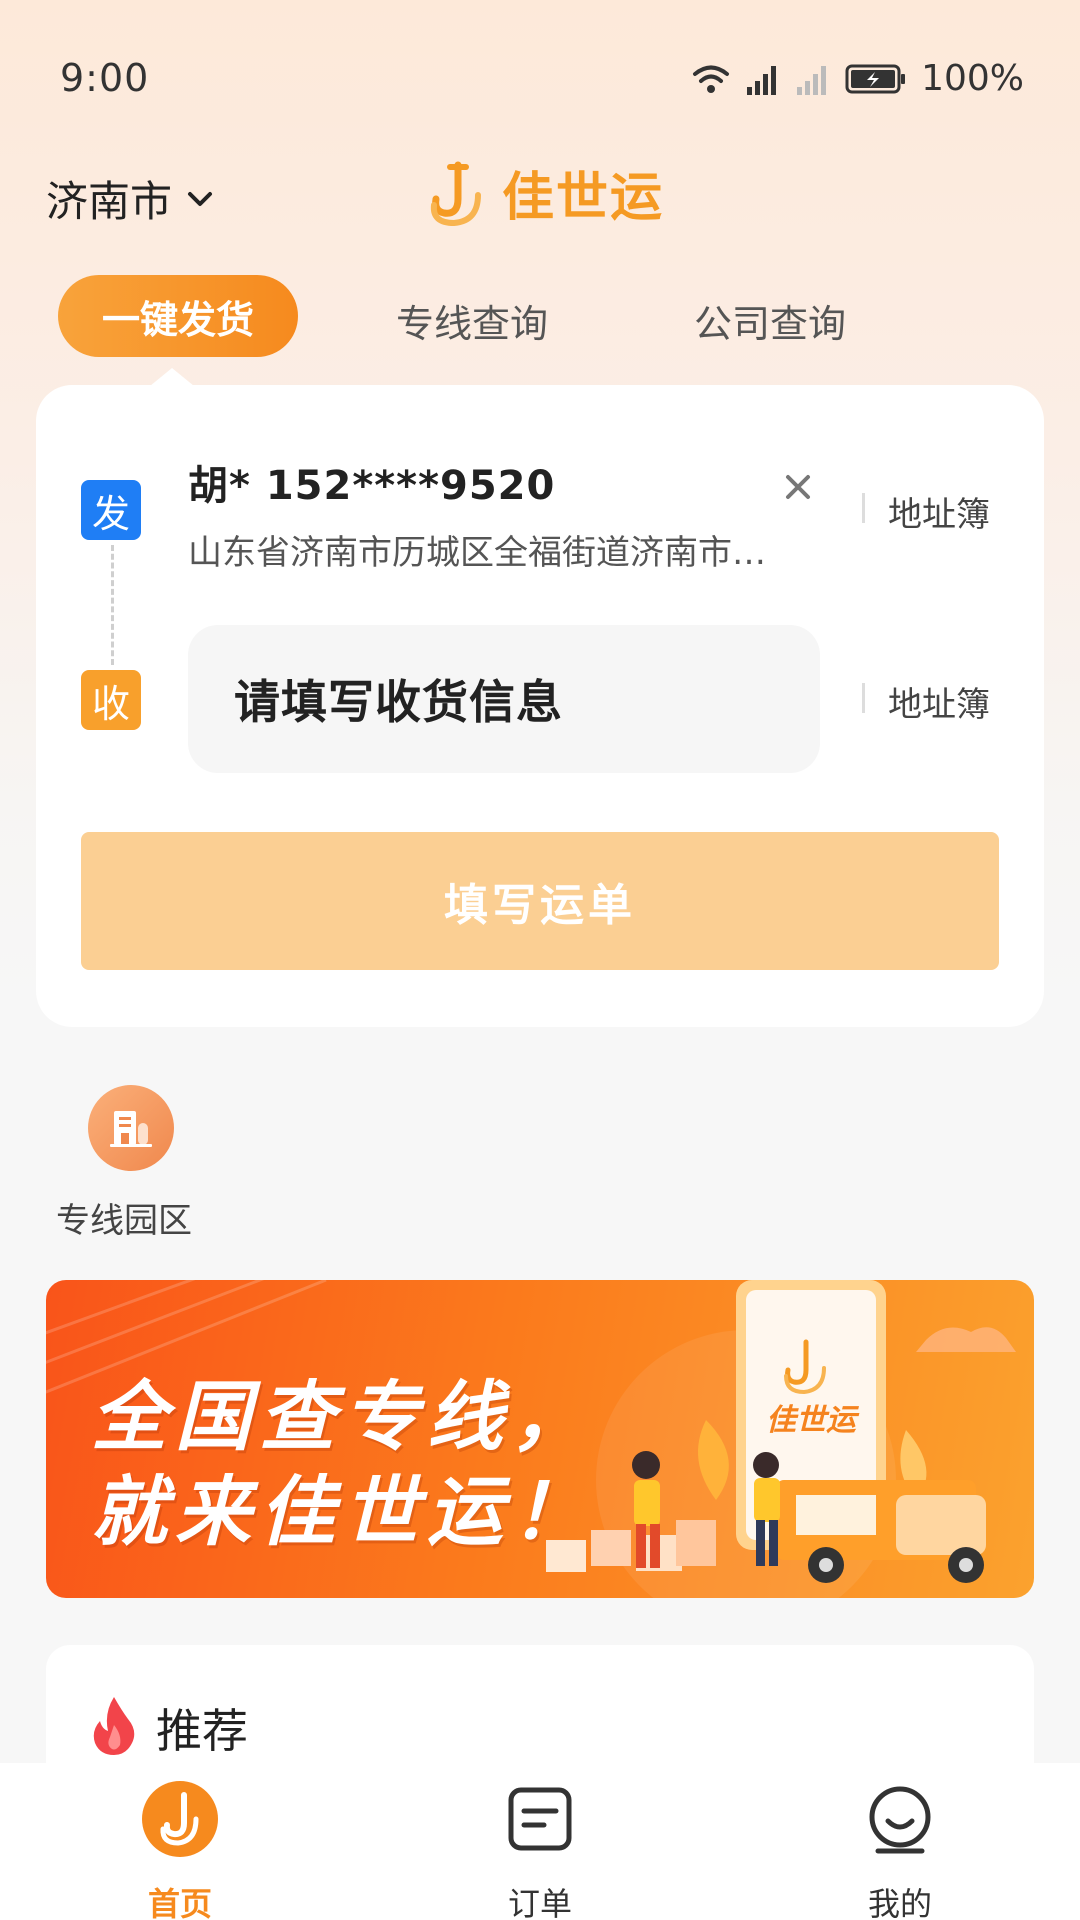 The height and width of the screenshot is (1920, 1080). I want to click on receiver-address-book-link: 地址簿, so click(939, 701).